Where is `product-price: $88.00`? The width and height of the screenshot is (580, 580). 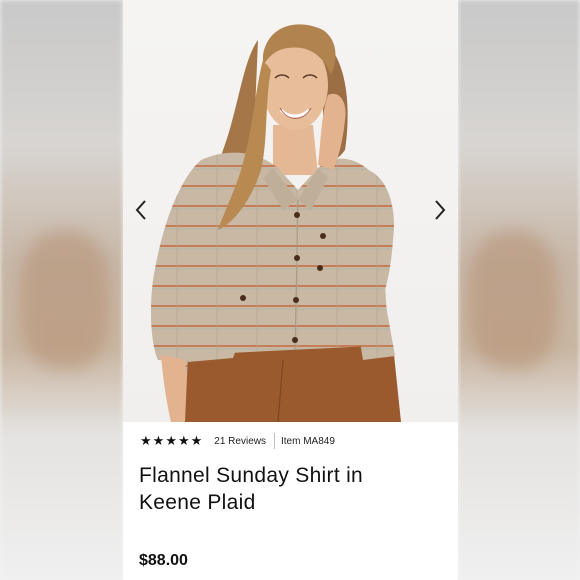 product-price: $88.00 is located at coordinates (163, 560).